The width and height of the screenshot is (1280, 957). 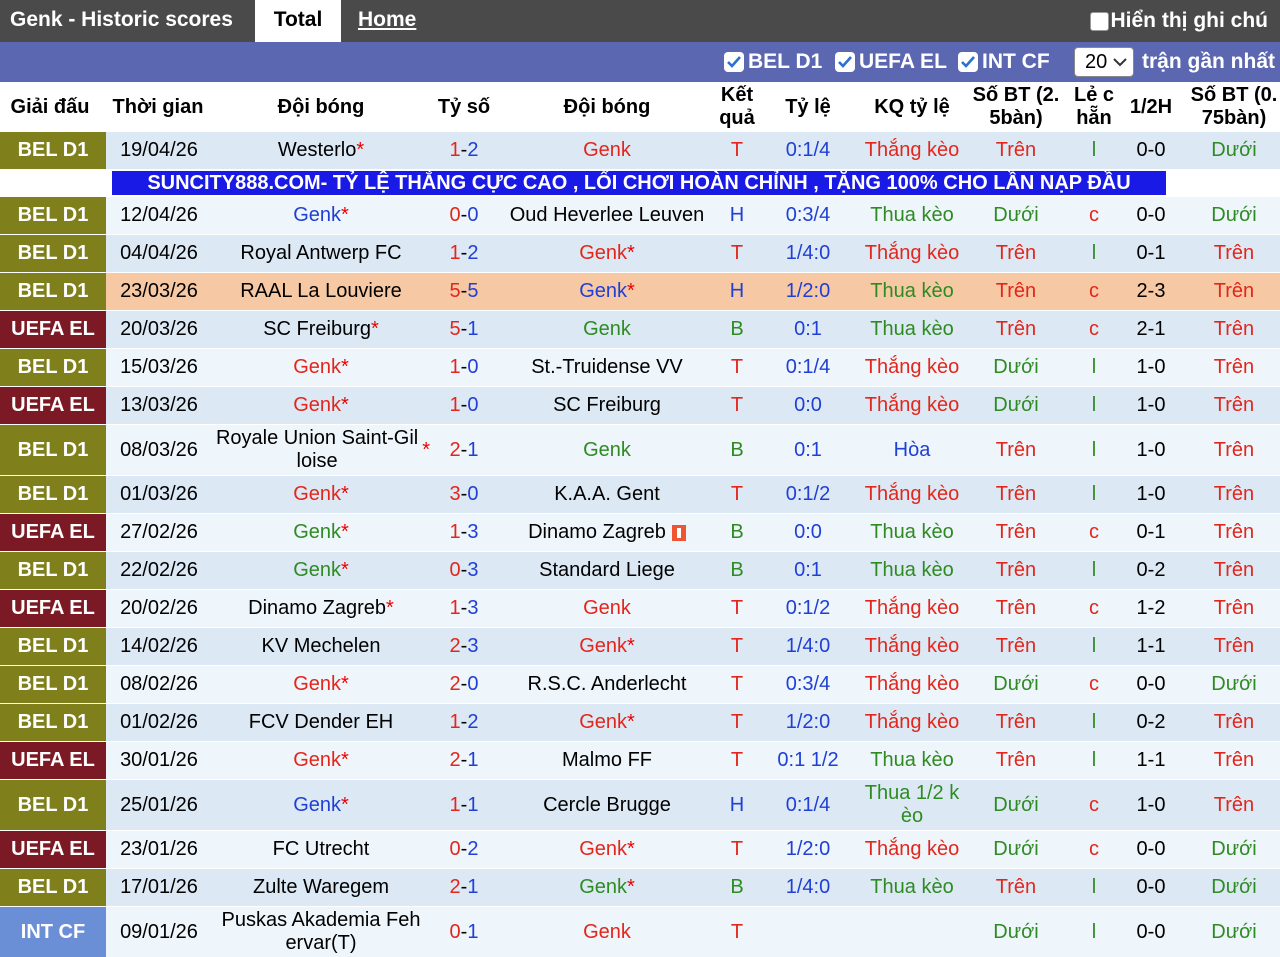 I want to click on score: 0-2, so click(x=464, y=849).